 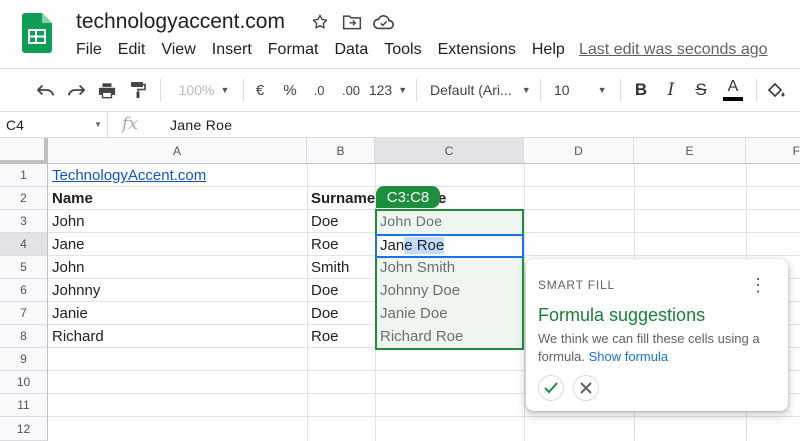 What do you see at coordinates (177, 198) in the screenshot?
I see `cell-a2: Name` at bounding box center [177, 198].